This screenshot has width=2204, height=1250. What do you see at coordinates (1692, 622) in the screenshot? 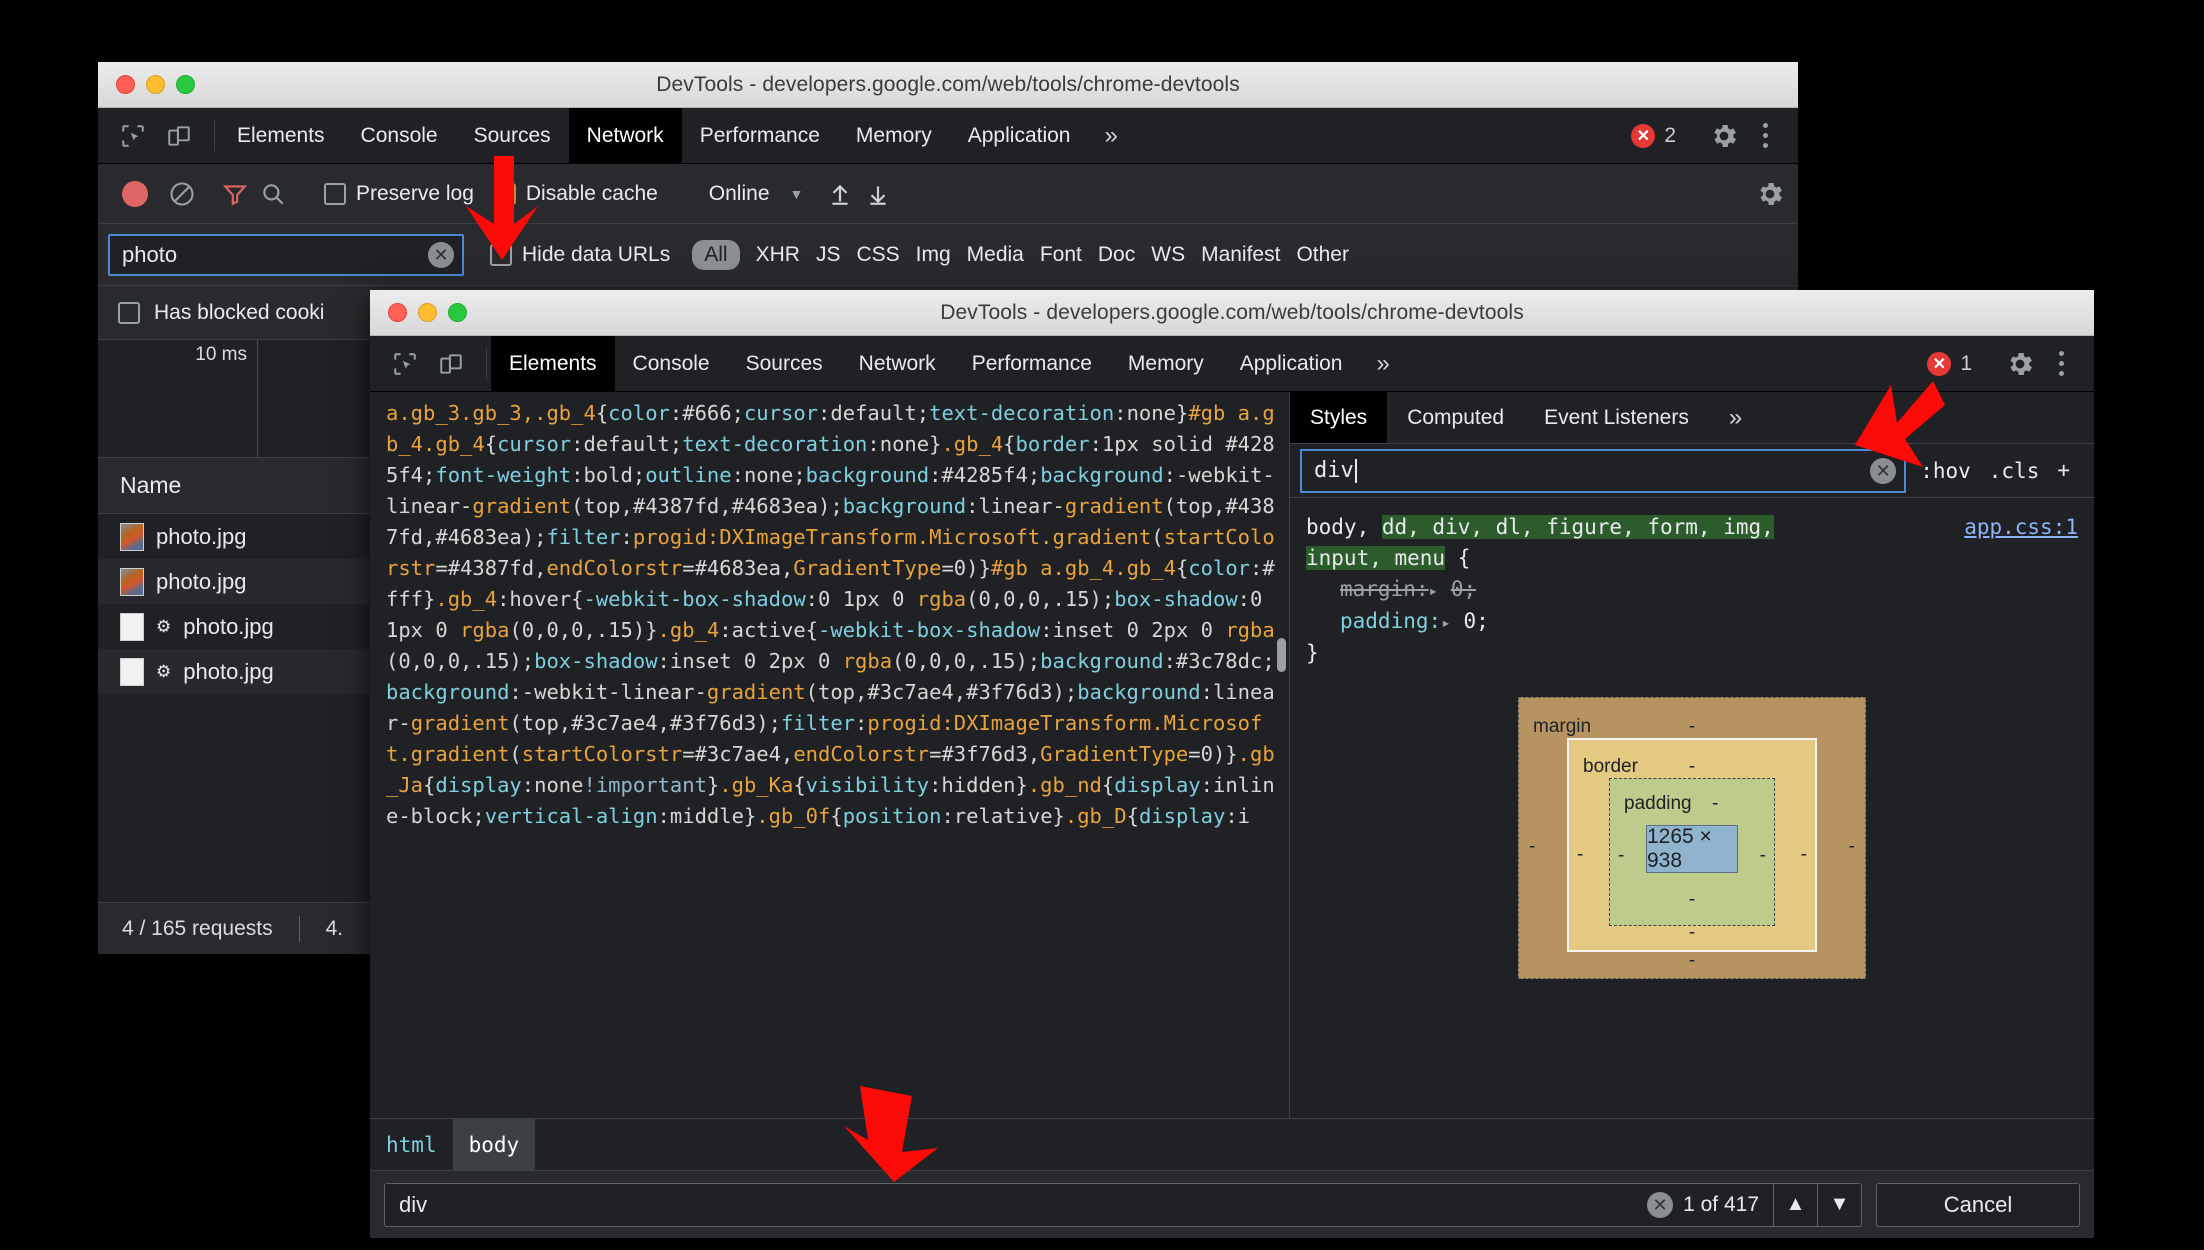
I see `declaration-padding: padding:▸ 0;` at bounding box center [1692, 622].